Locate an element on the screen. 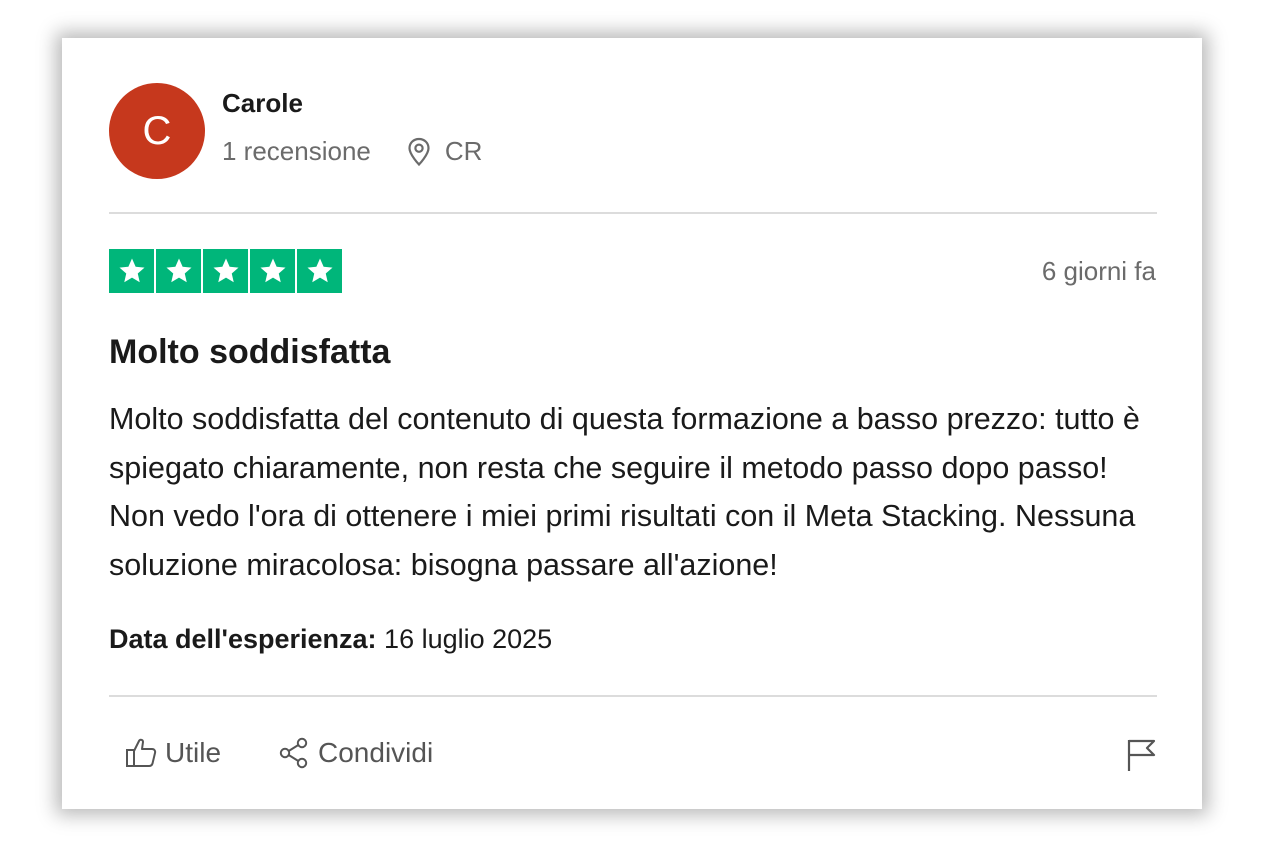 This screenshot has height=848, width=1264. thumbs-up-icon is located at coordinates (141, 752).